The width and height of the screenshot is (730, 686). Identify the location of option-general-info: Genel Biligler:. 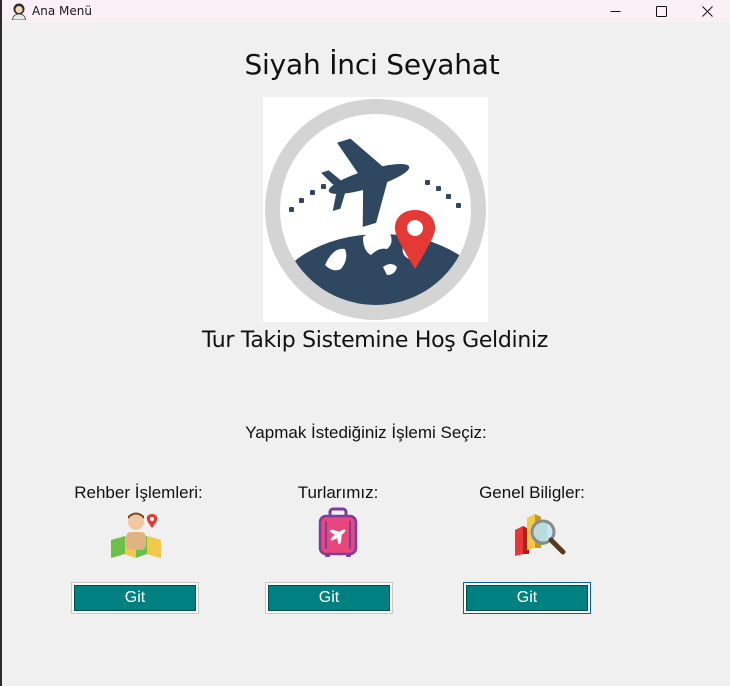
(532, 493).